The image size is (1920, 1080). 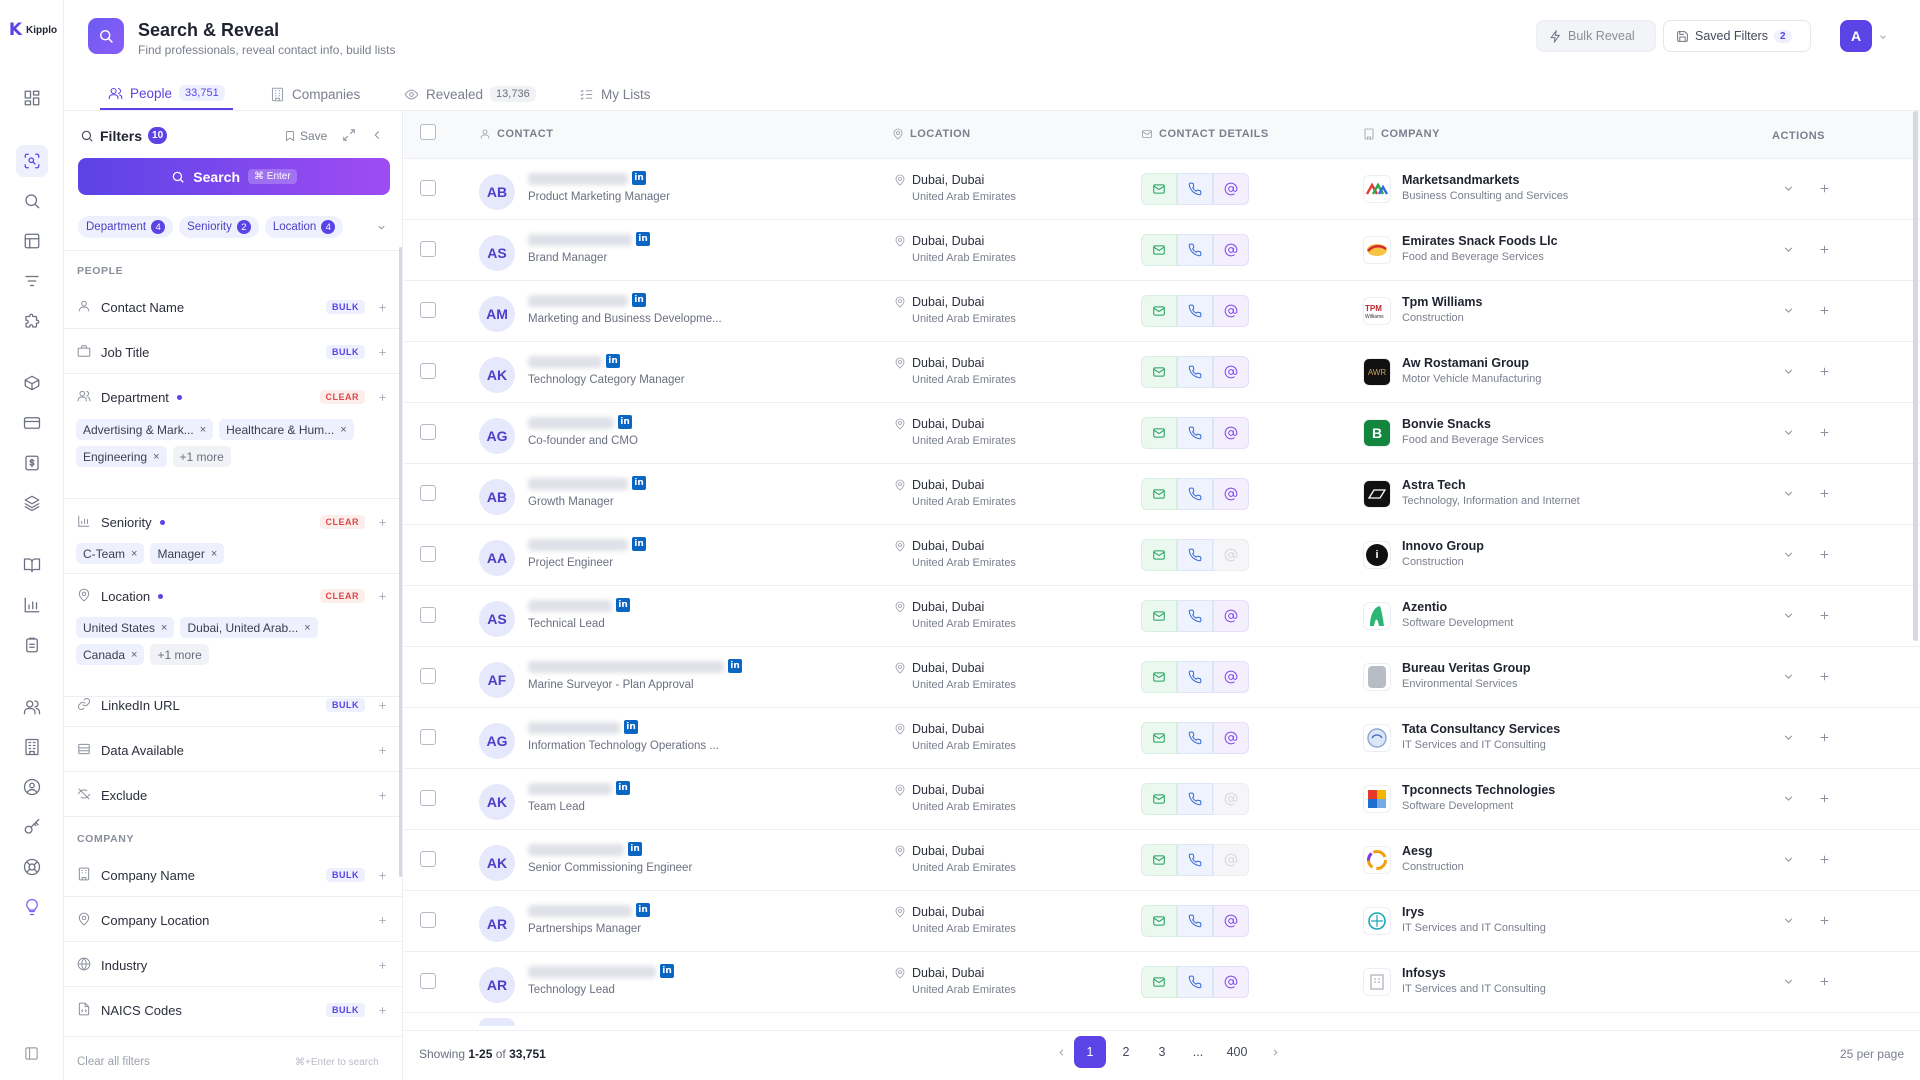 I want to click on filter-company-location: Company Location, so click(x=233, y=920).